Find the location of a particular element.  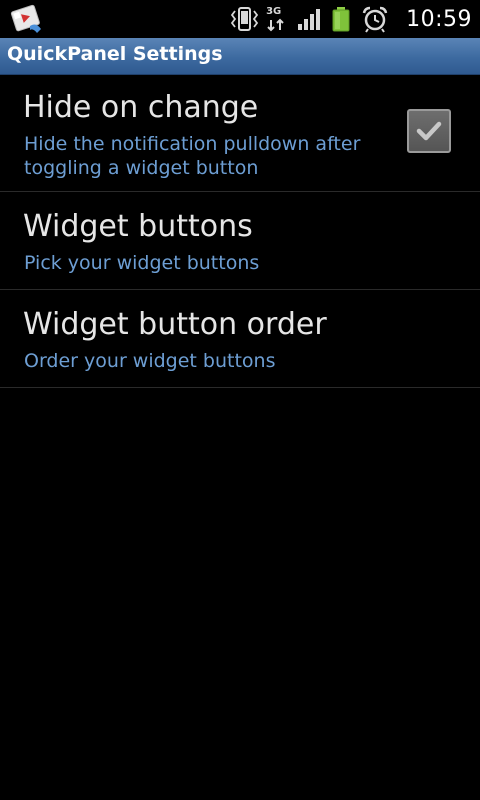

vibrate-icon is located at coordinates (244, 19).